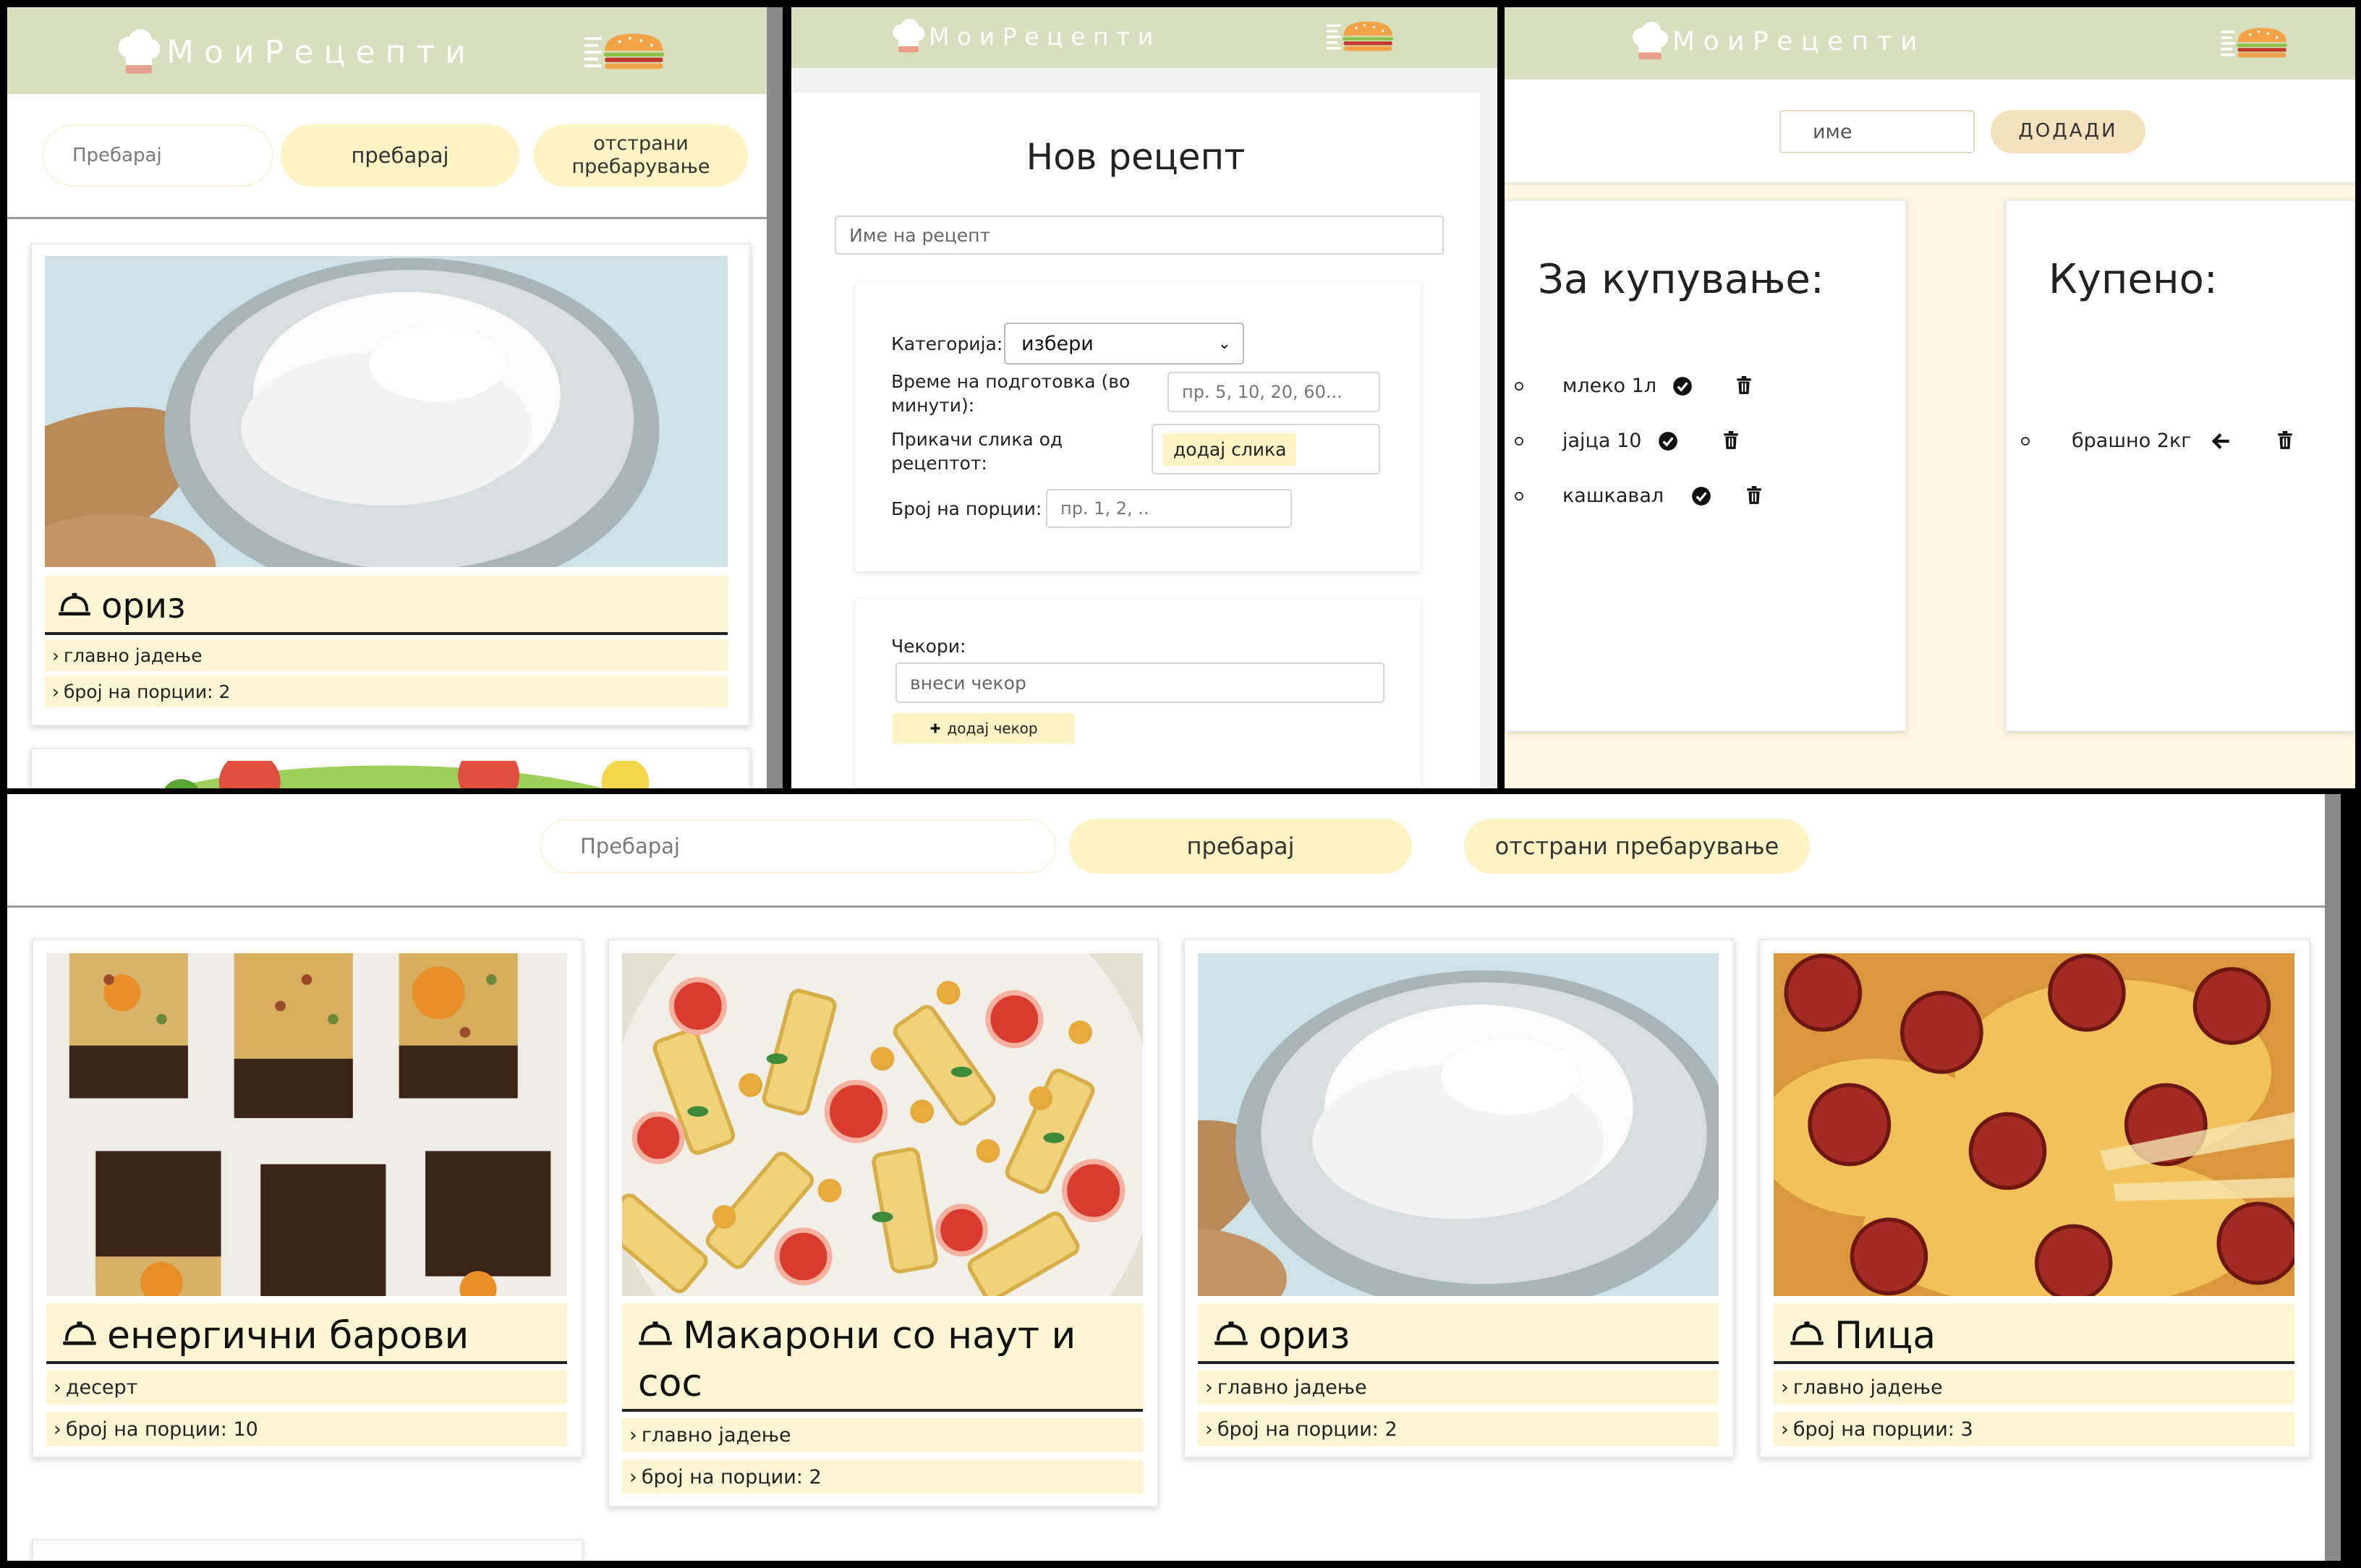  What do you see at coordinates (2034, 1333) in the screenshot?
I see `recipe-name-bar: Пица` at bounding box center [2034, 1333].